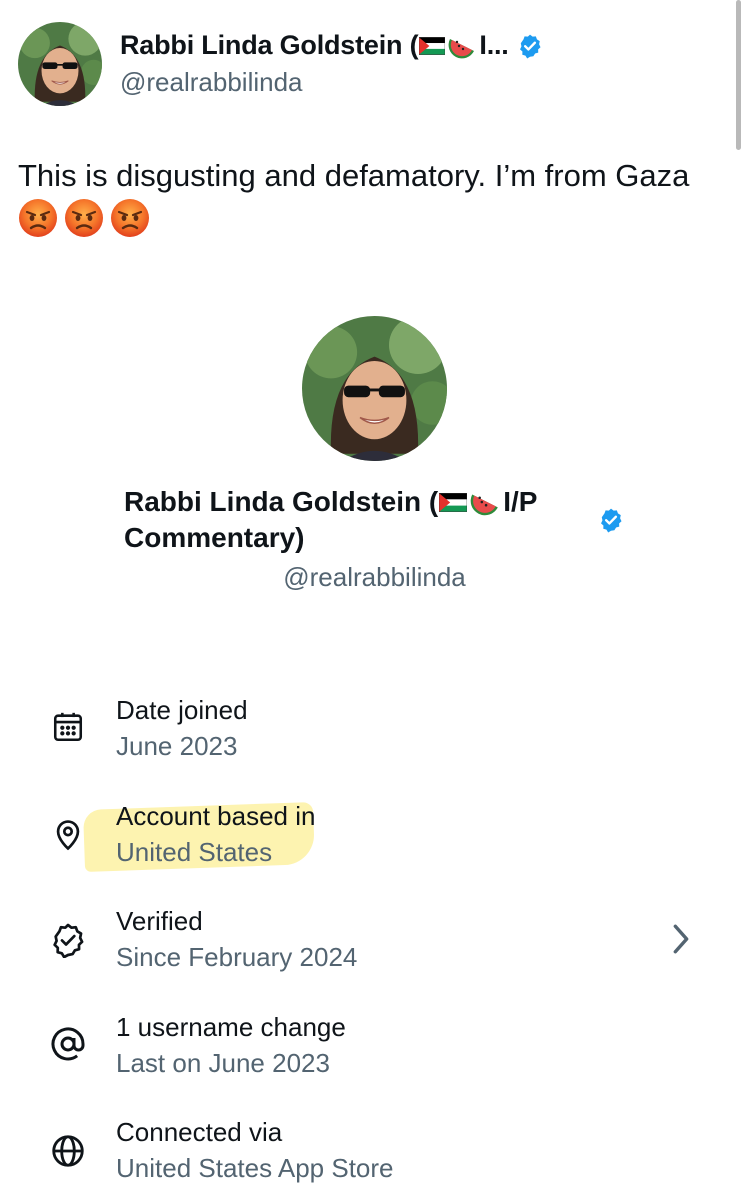 The image size is (749, 1199). What do you see at coordinates (269, 45) in the screenshot?
I see `author-name-text: Rabbi Linda Goldstein (` at bounding box center [269, 45].